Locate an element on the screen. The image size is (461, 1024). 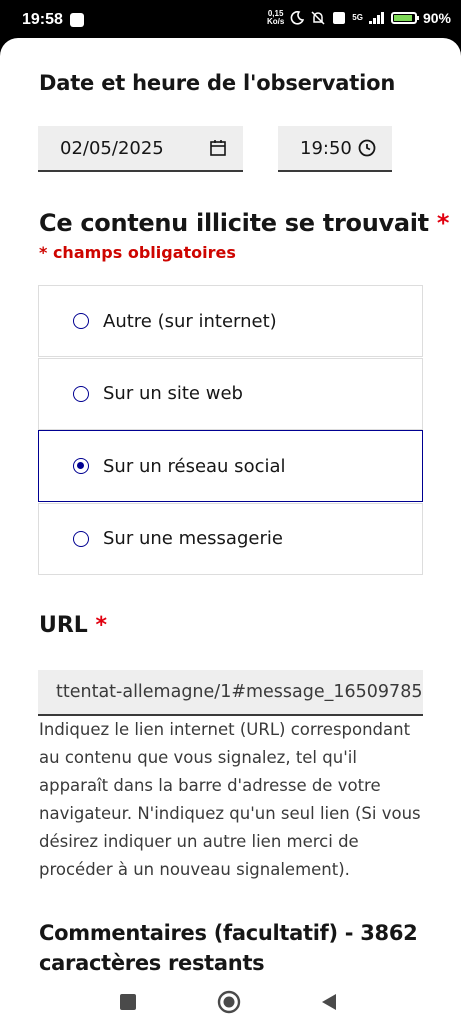
url-input: ttentat-allemagne/1#message_16509785 is located at coordinates (230, 693).